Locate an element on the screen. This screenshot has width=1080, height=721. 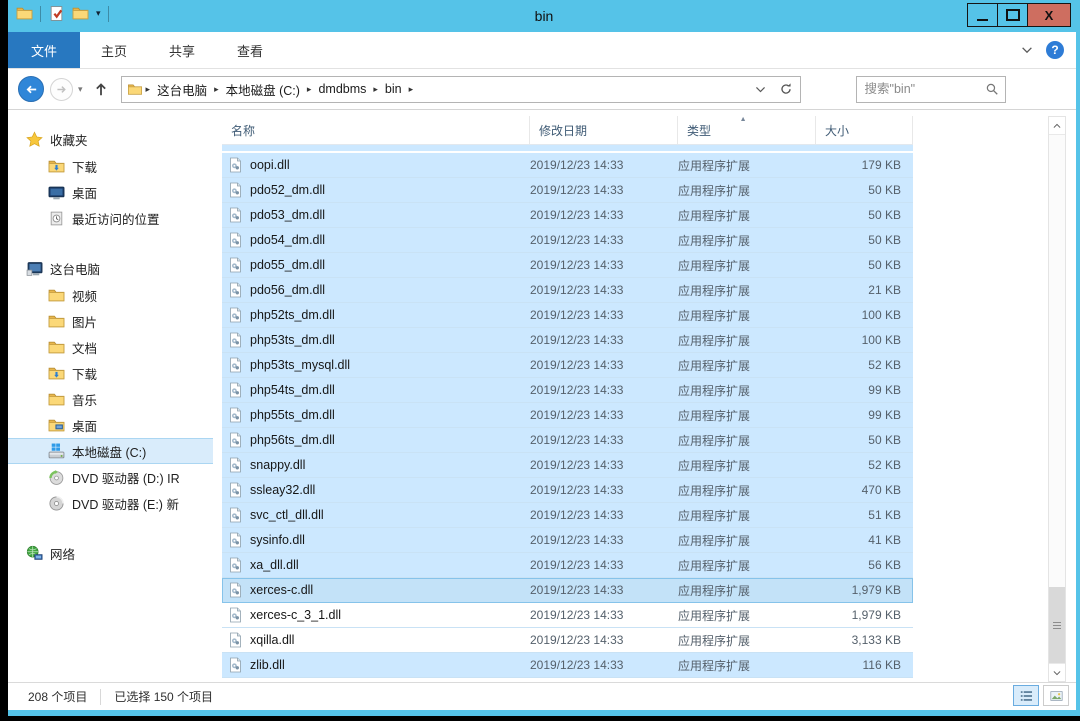
file-name: php55ts_dm.dll is located at coordinates (292, 415).